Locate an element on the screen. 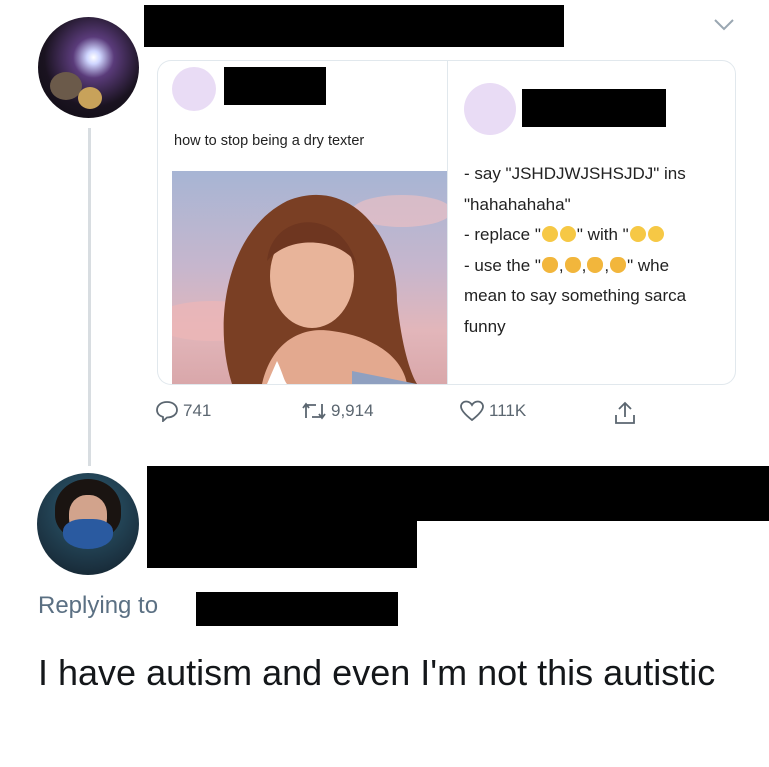 The image size is (769, 767). embedded-photo is located at coordinates (310, 277).